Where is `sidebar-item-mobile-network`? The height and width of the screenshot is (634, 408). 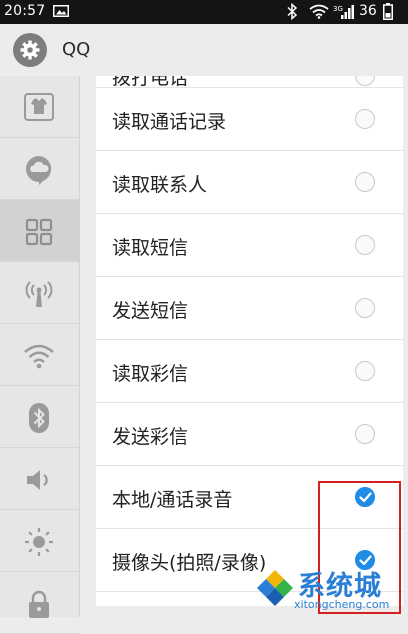
sidebar-item-mobile-network is located at coordinates (39, 293).